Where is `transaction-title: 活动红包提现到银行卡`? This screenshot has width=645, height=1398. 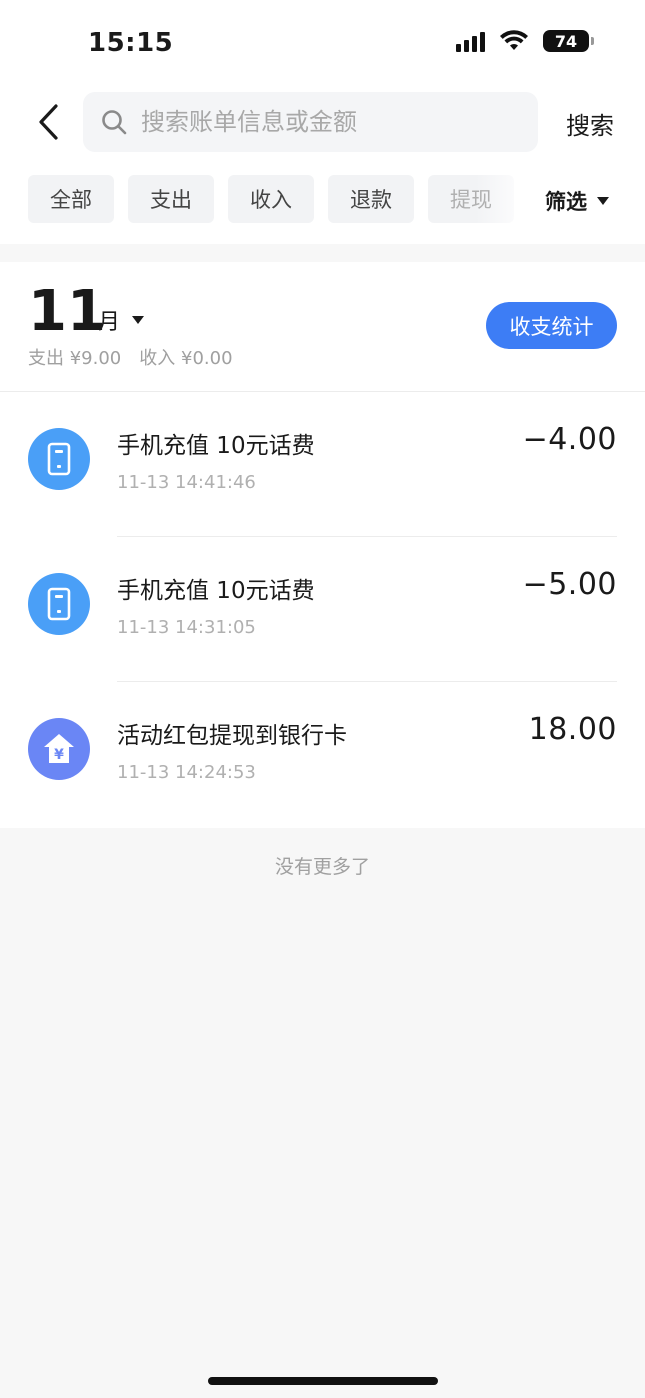 transaction-title: 活动红包提现到银行卡 is located at coordinates (232, 736).